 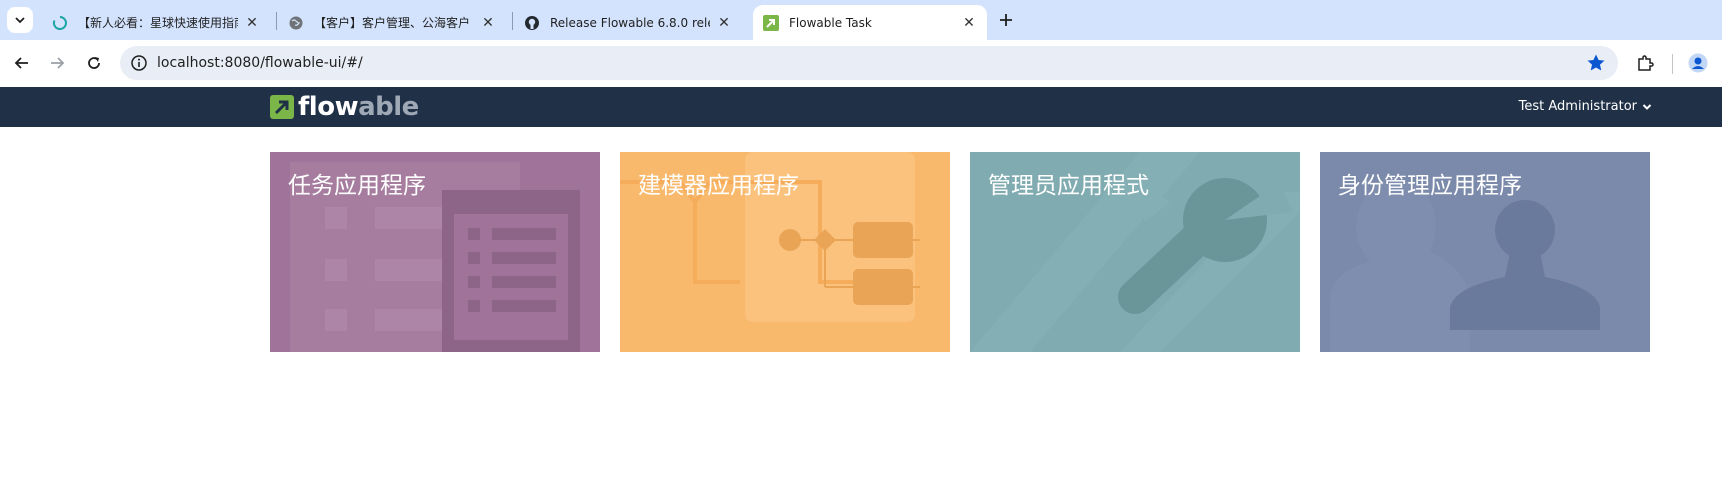 I want to click on tile-title: 身份管理应用程序, so click(x=1430, y=186).